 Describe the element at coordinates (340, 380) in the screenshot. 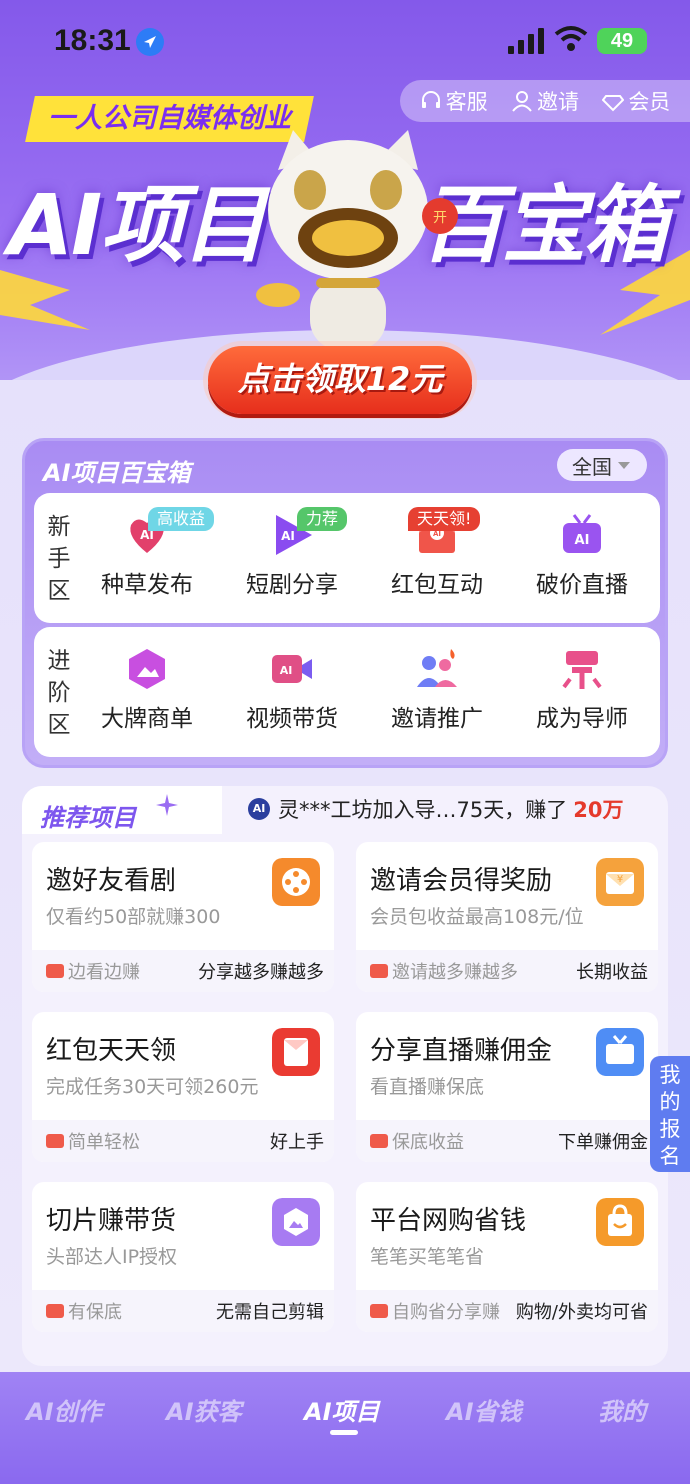

I see `claim-reward-button: 点击领取12元` at that location.